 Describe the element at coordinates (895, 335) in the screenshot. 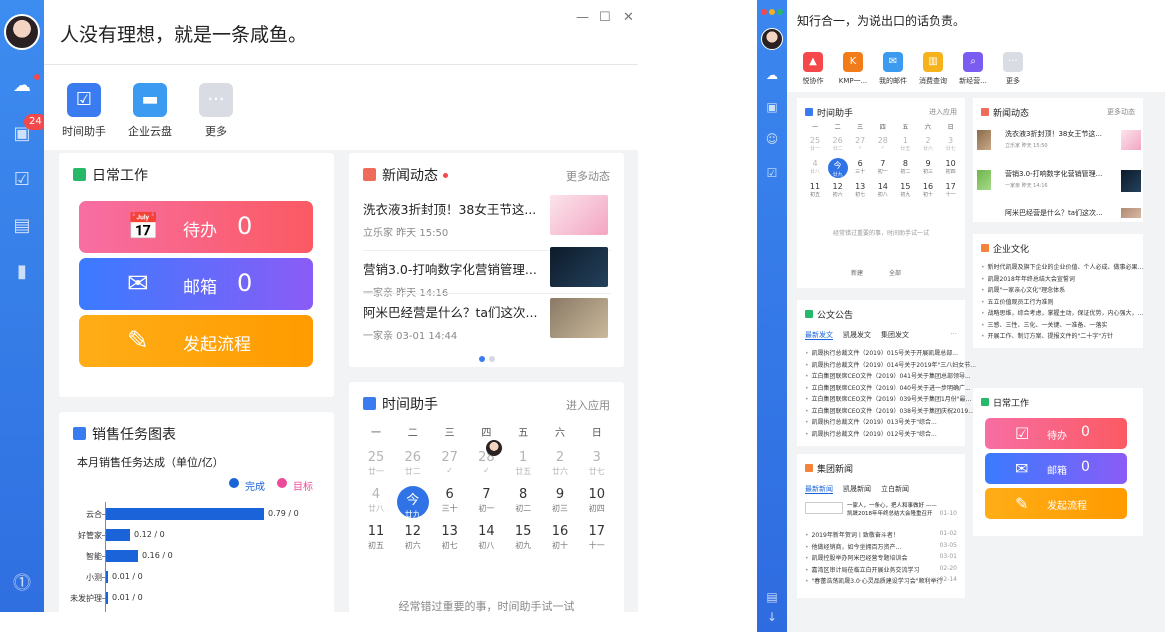

I see `tab-group: 集团发文` at that location.